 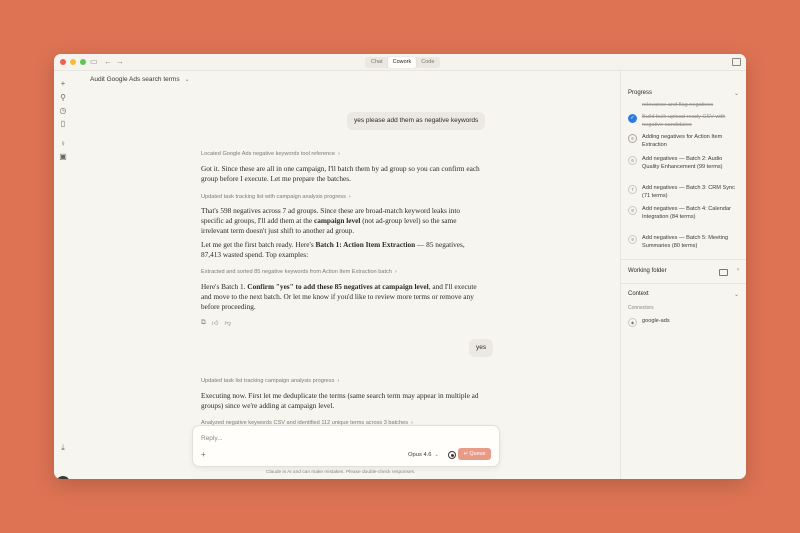 I want to click on text-run: Here's Batch 1., so click(x=224, y=286).